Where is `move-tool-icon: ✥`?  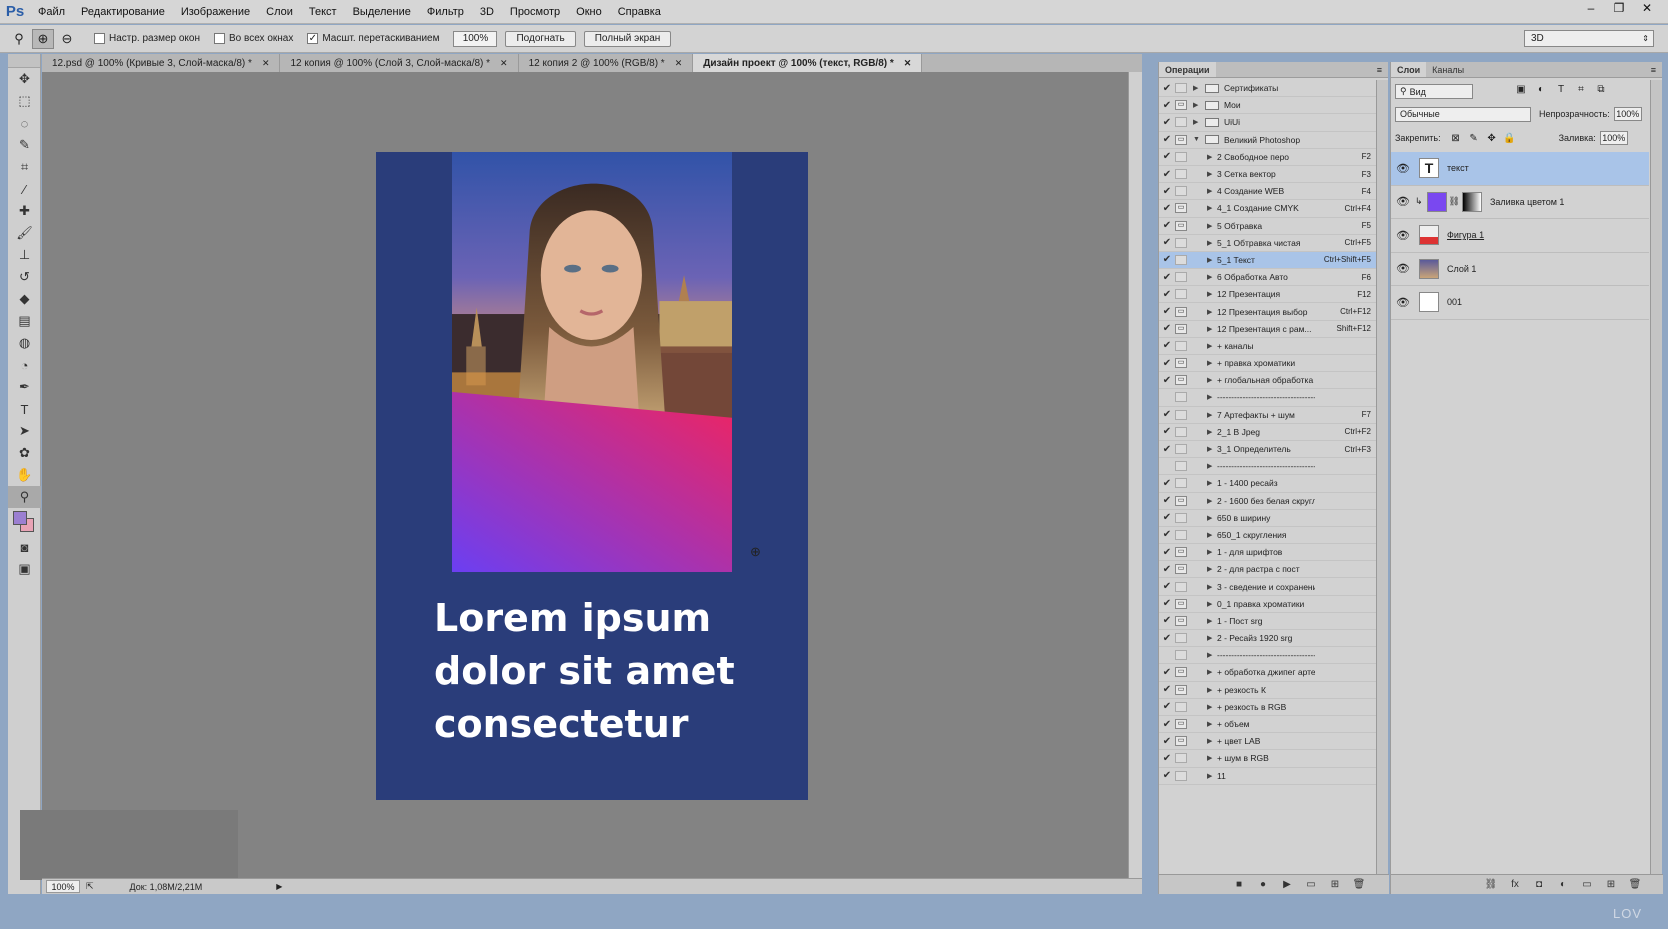 move-tool-icon: ✥ is located at coordinates (24, 79).